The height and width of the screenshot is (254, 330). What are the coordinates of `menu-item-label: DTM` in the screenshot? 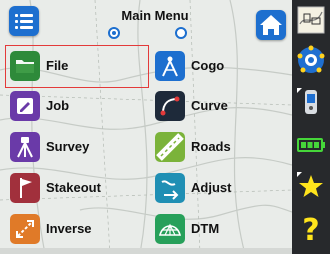 It's located at (205, 228).